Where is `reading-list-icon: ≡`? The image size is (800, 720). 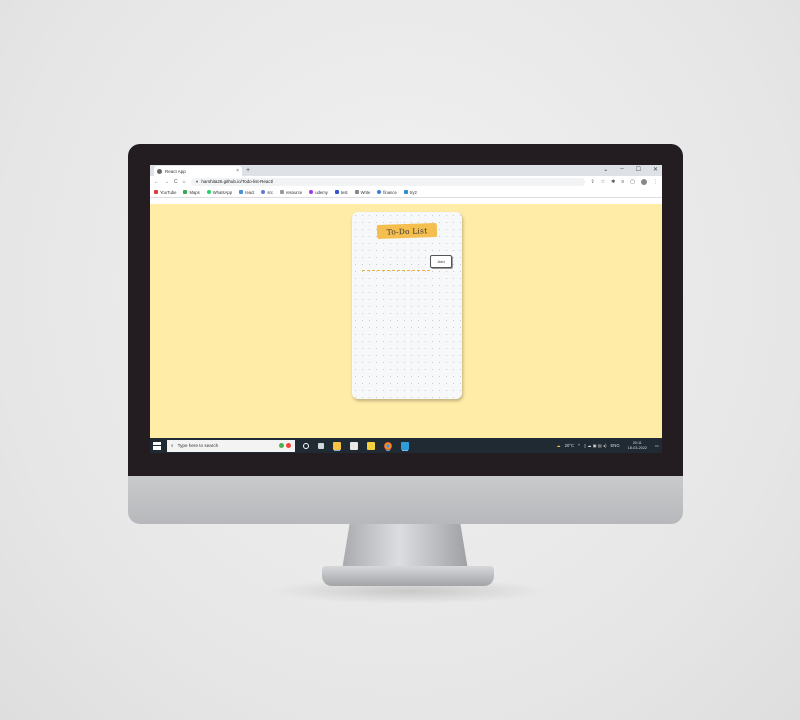
reading-list-icon: ≡ is located at coordinates (622, 182).